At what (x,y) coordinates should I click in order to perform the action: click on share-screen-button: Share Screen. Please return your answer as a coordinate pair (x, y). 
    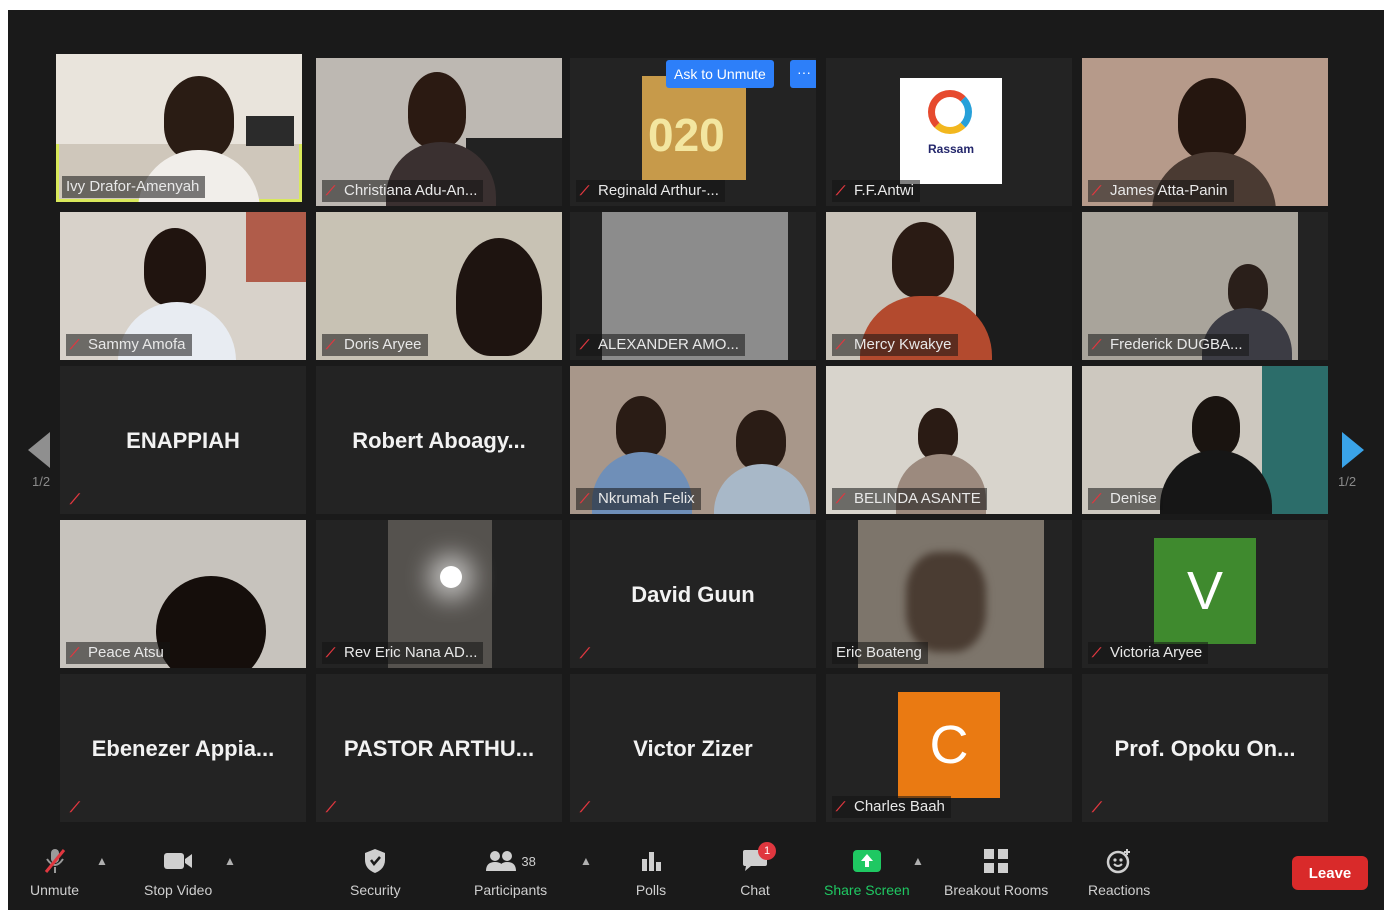
    Looking at the image, I should click on (867, 872).